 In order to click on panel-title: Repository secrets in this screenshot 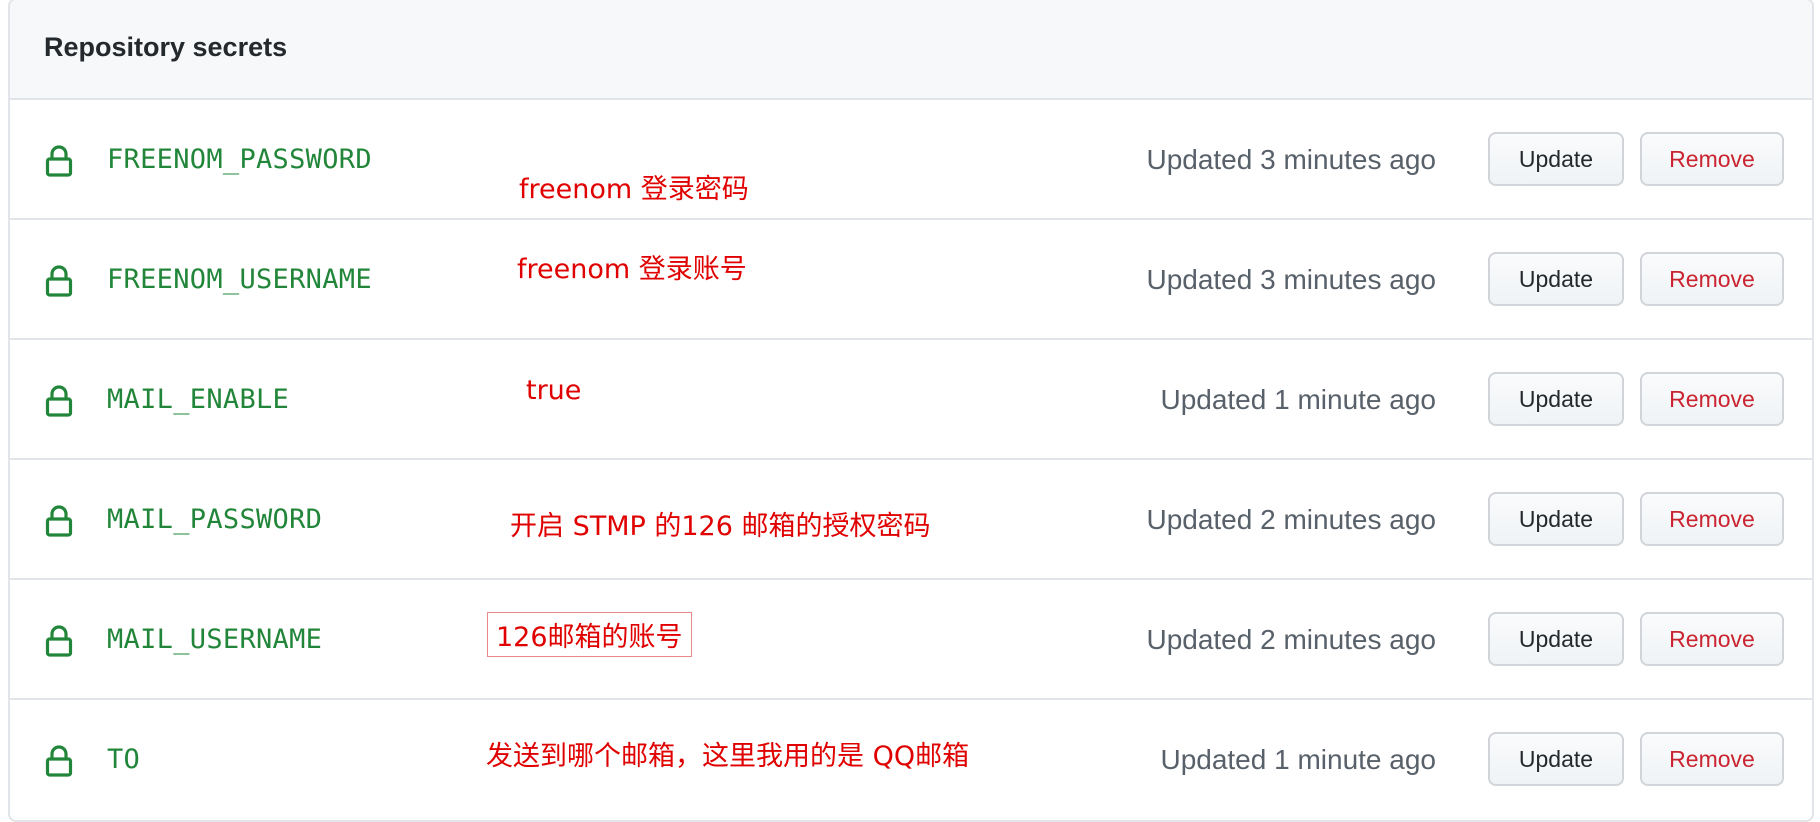, I will do `click(166, 47)`.